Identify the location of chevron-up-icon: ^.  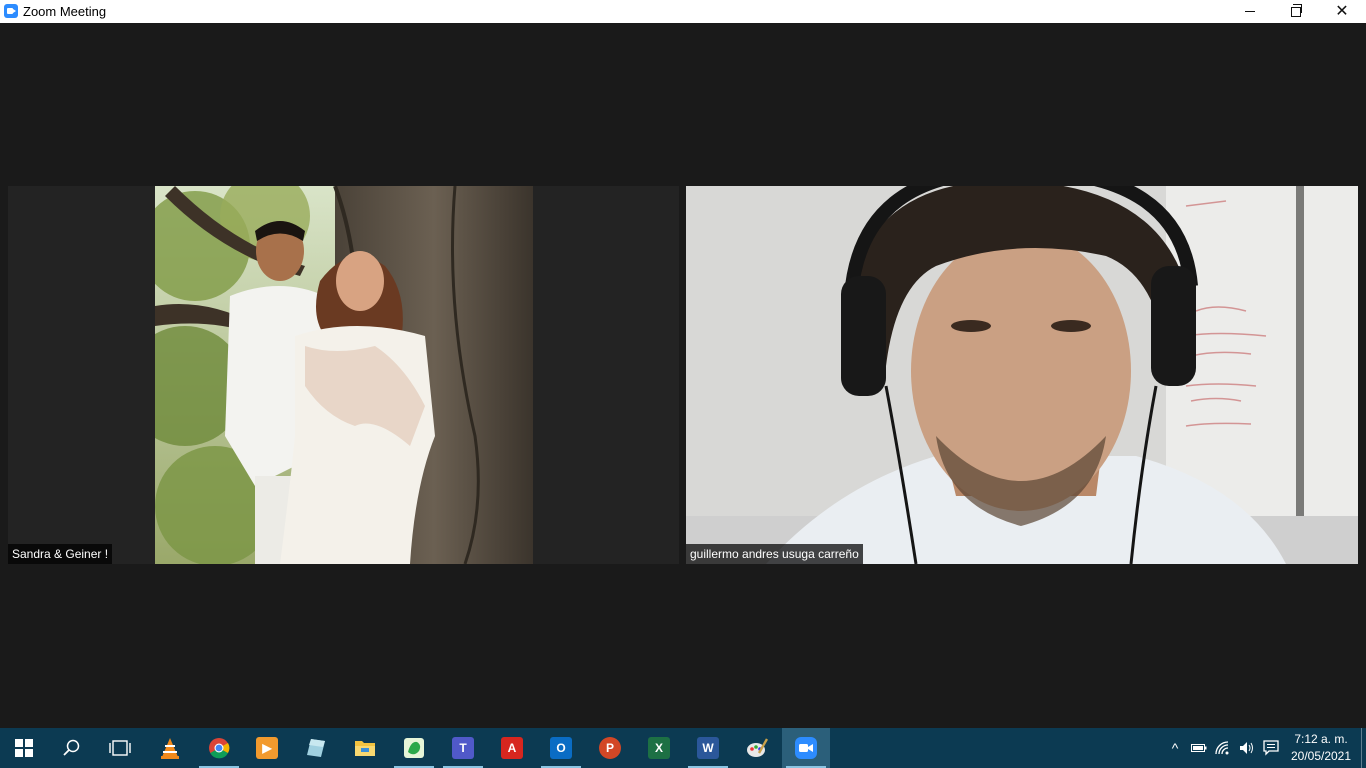
(1175, 748).